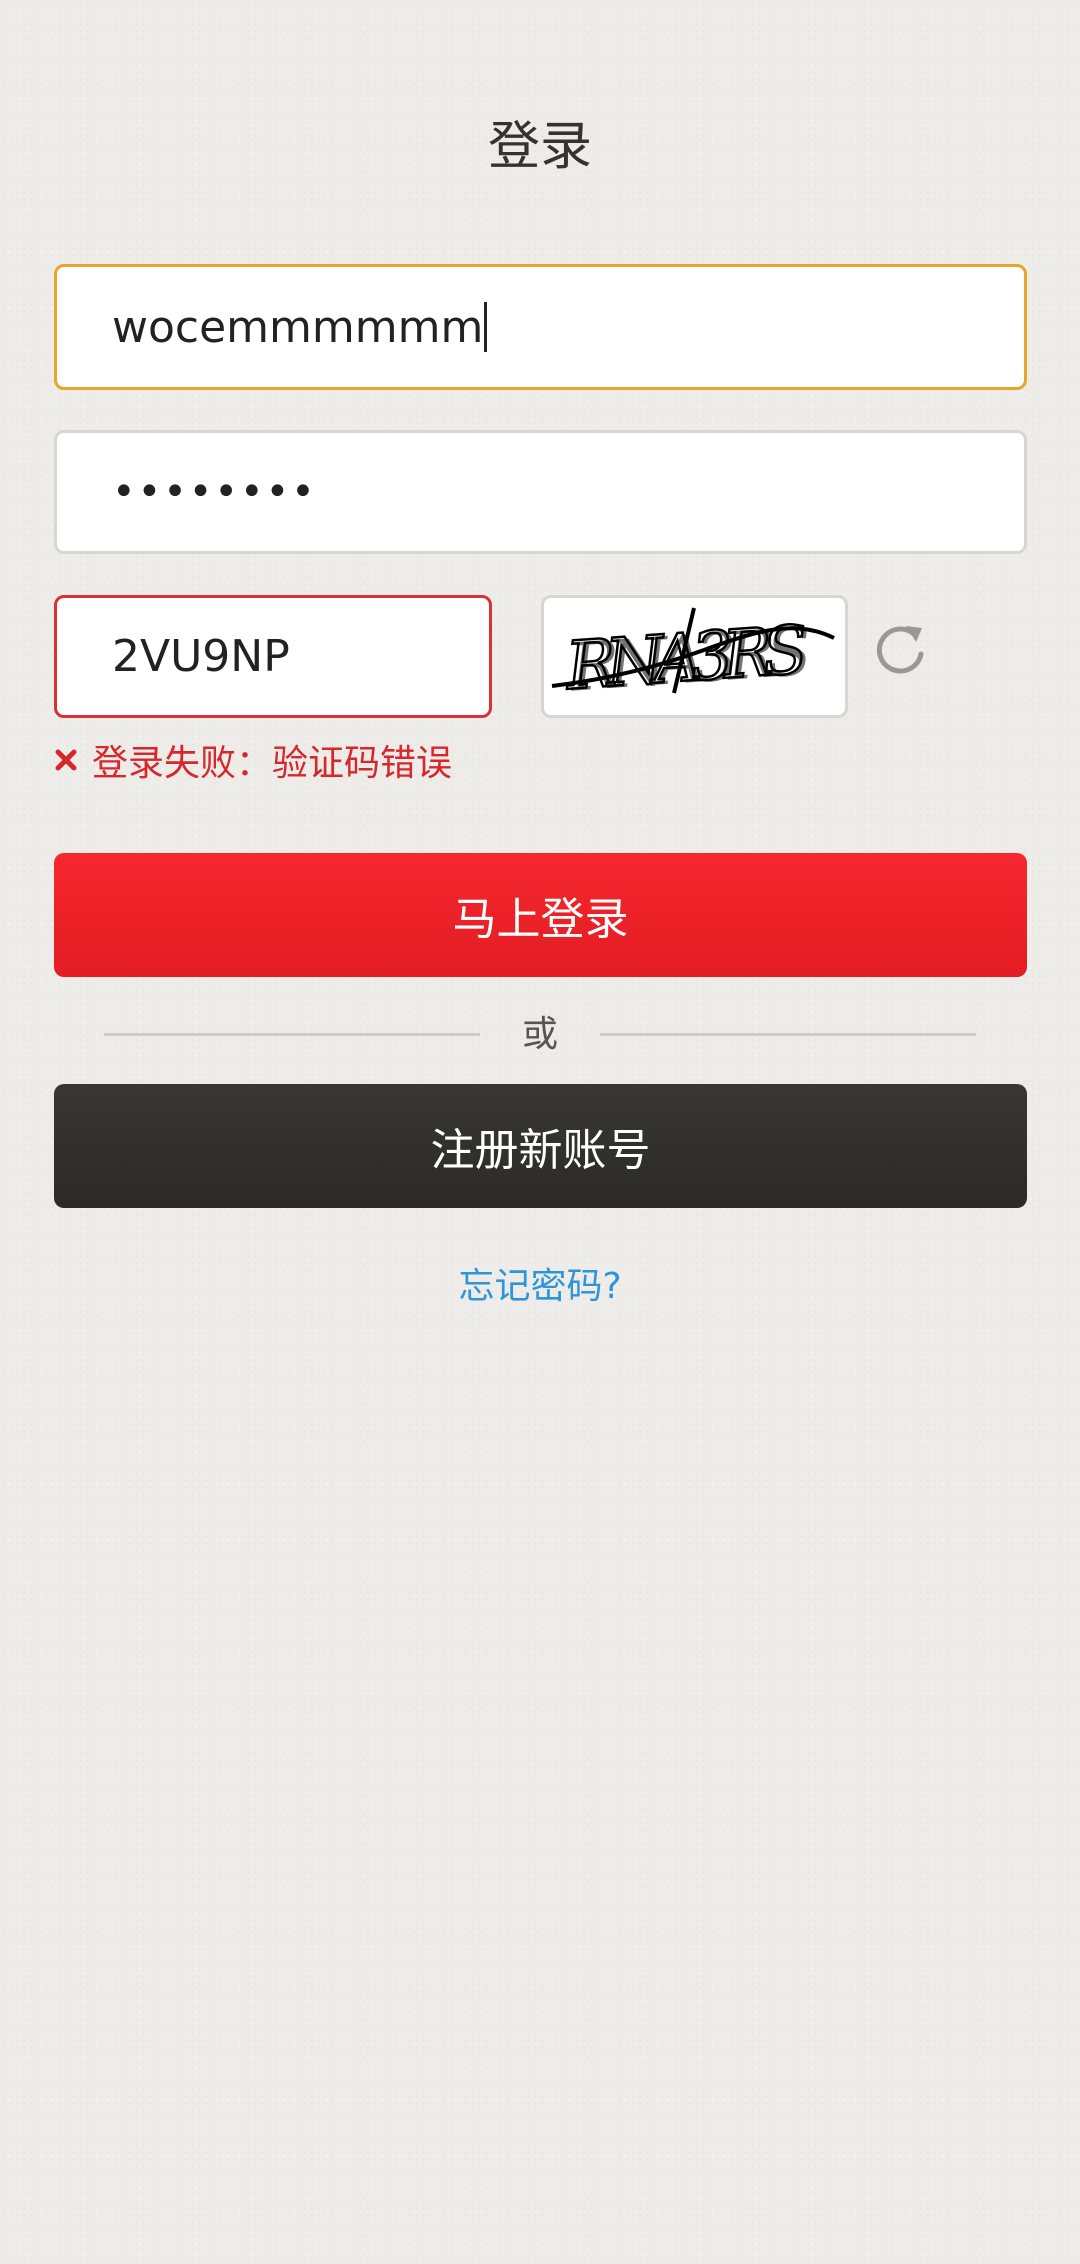  Describe the element at coordinates (788, 1034) in the screenshot. I see `divider-right` at that location.